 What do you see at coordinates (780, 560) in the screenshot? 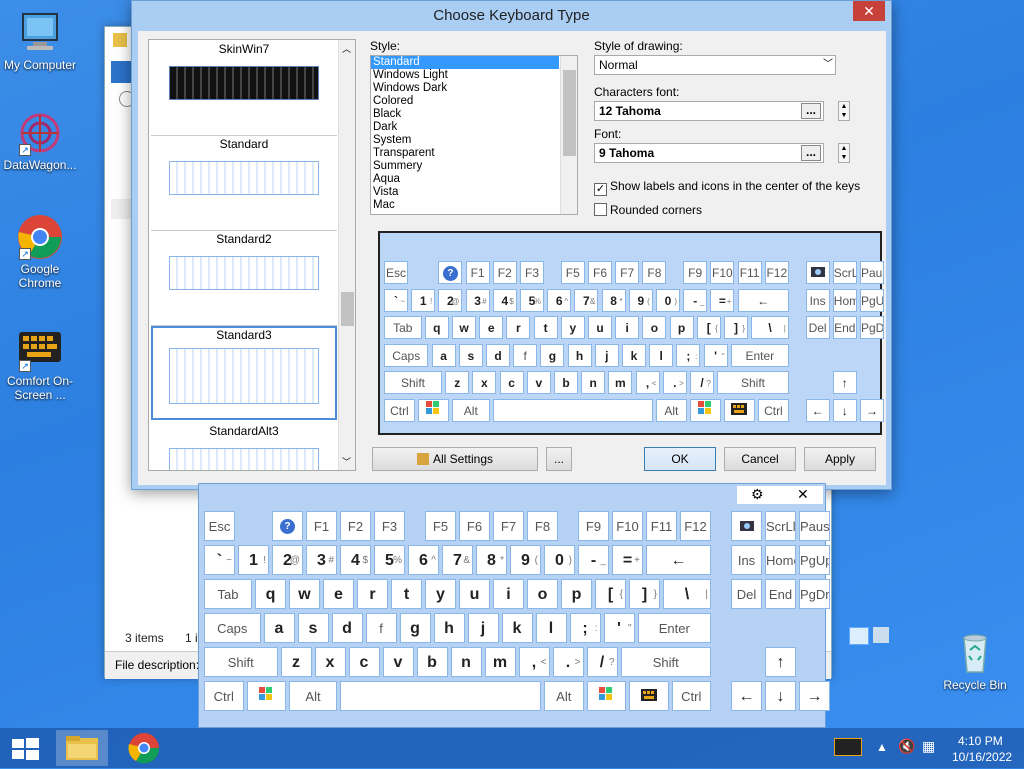
I see `osk-key-home: Home` at bounding box center [780, 560].